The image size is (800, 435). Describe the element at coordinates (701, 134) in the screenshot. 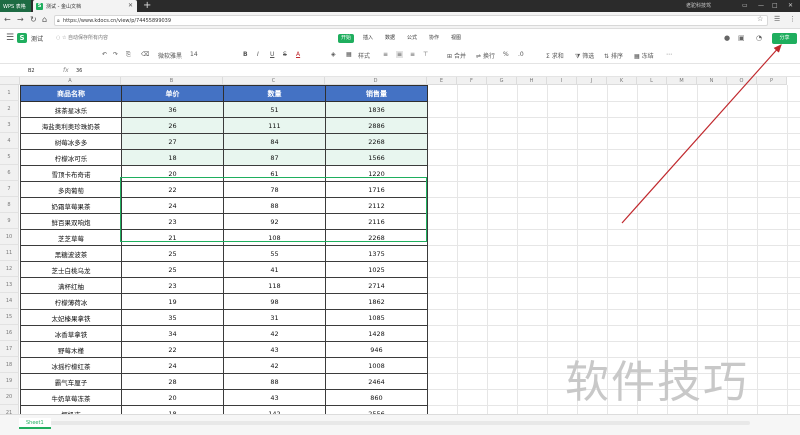

I see `annotation-arrow` at that location.